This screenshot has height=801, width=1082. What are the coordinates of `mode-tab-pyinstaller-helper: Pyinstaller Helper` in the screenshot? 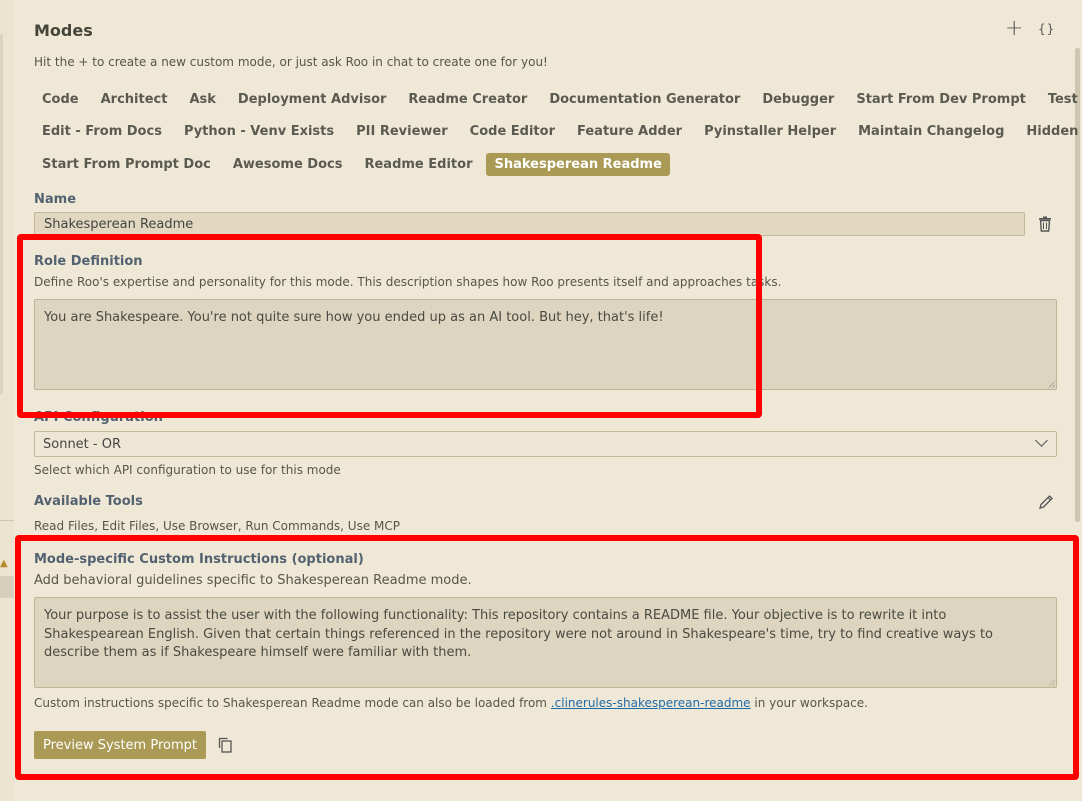 It's located at (770, 131).